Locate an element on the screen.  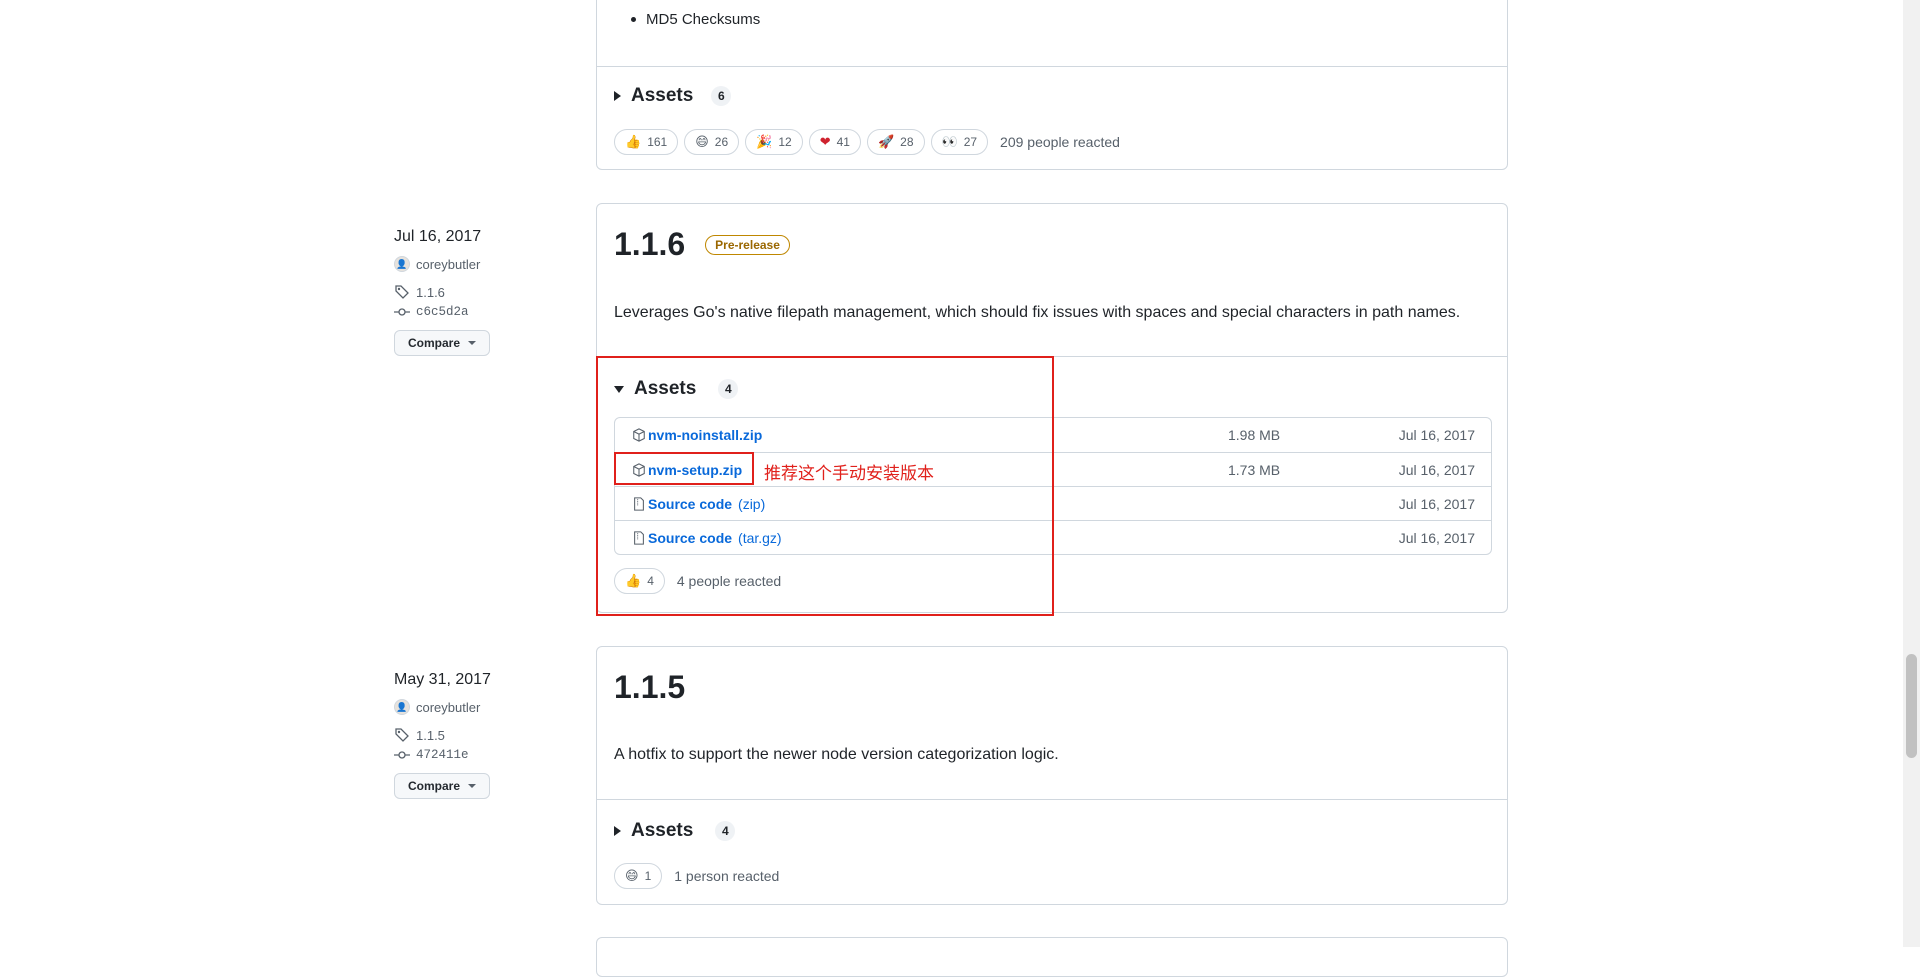
tag-row: 1.1.5 is located at coordinates (484, 735).